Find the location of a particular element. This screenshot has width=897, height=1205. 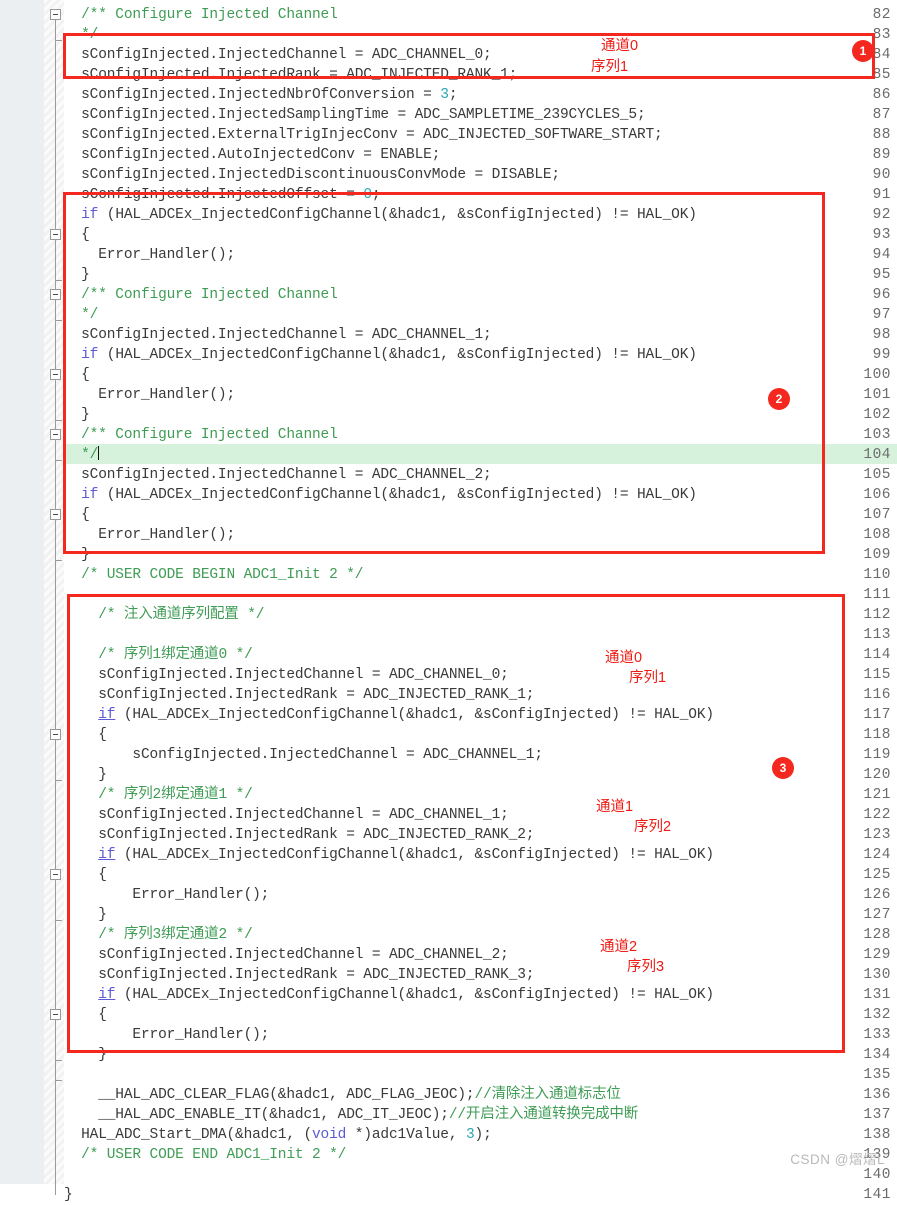

code-token-cmt: /* 注入通道序列配置 */ is located at coordinates (164, 615).